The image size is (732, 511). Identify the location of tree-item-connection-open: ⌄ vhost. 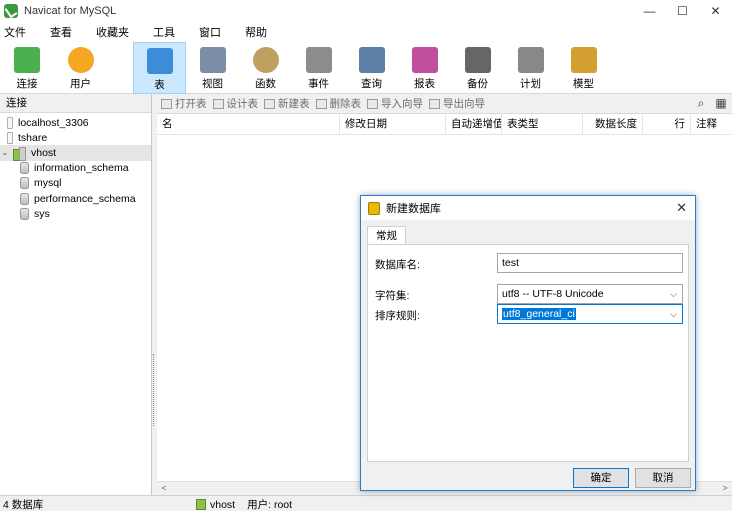
(75, 153).